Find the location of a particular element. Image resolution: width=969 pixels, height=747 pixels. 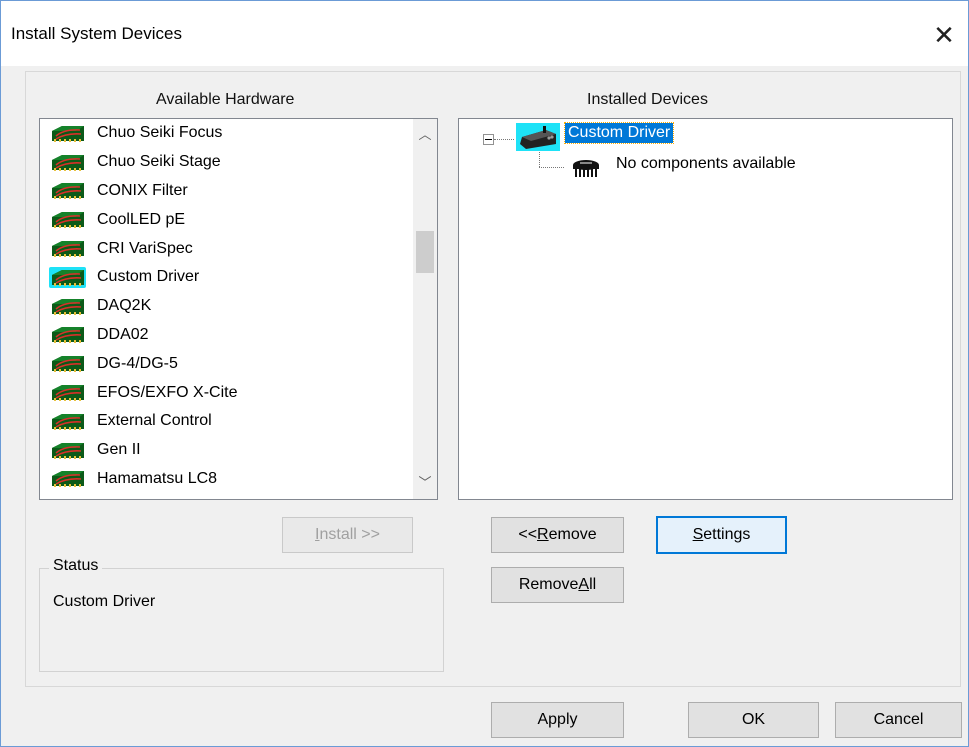

settings-button: Settings is located at coordinates (721, 535).